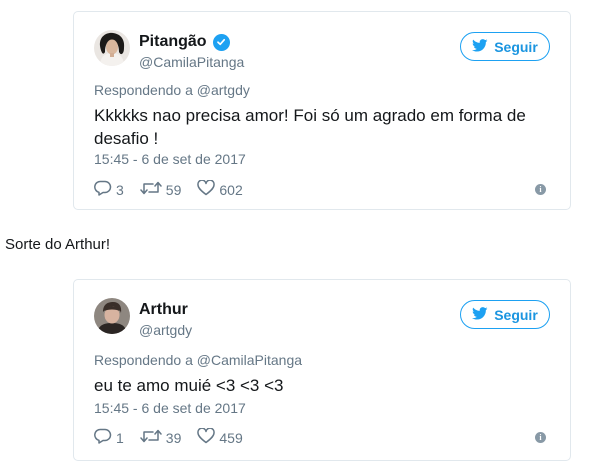 This screenshot has height=468, width=591. Describe the element at coordinates (163, 310) in the screenshot. I see `author-name: Arthur` at that location.